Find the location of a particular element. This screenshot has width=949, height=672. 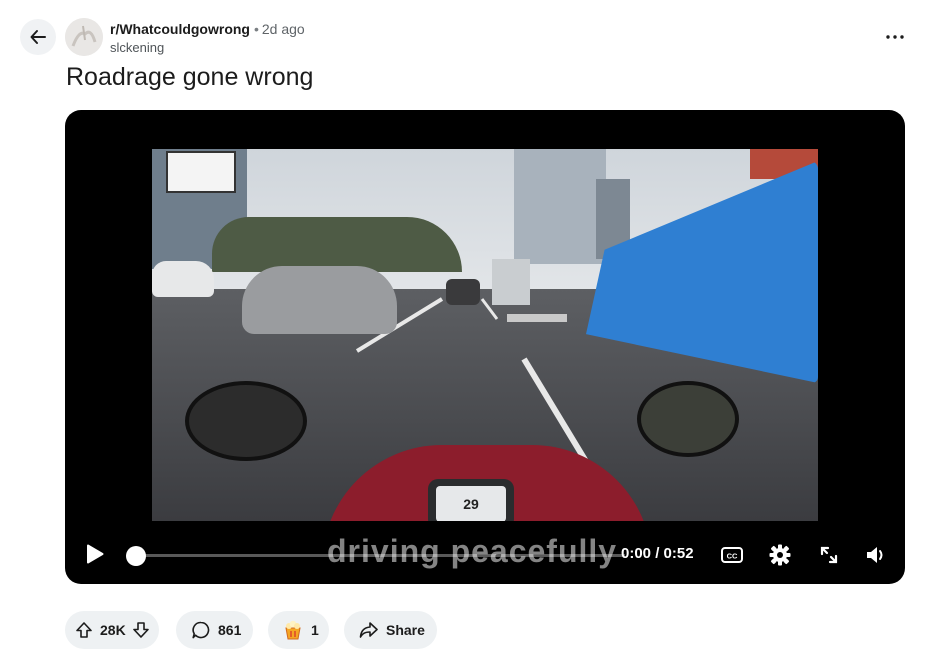

volume-button is located at coordinates (876, 555).